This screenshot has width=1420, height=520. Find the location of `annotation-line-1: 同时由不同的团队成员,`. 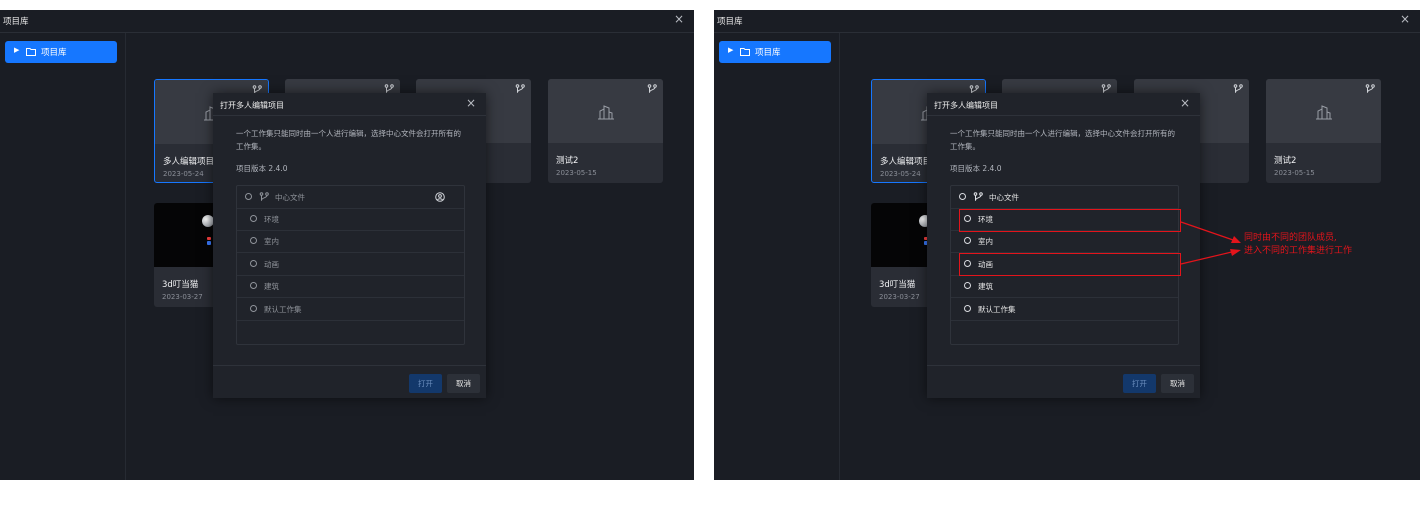

annotation-line-1: 同时由不同的团队成员, is located at coordinates (1290, 238).